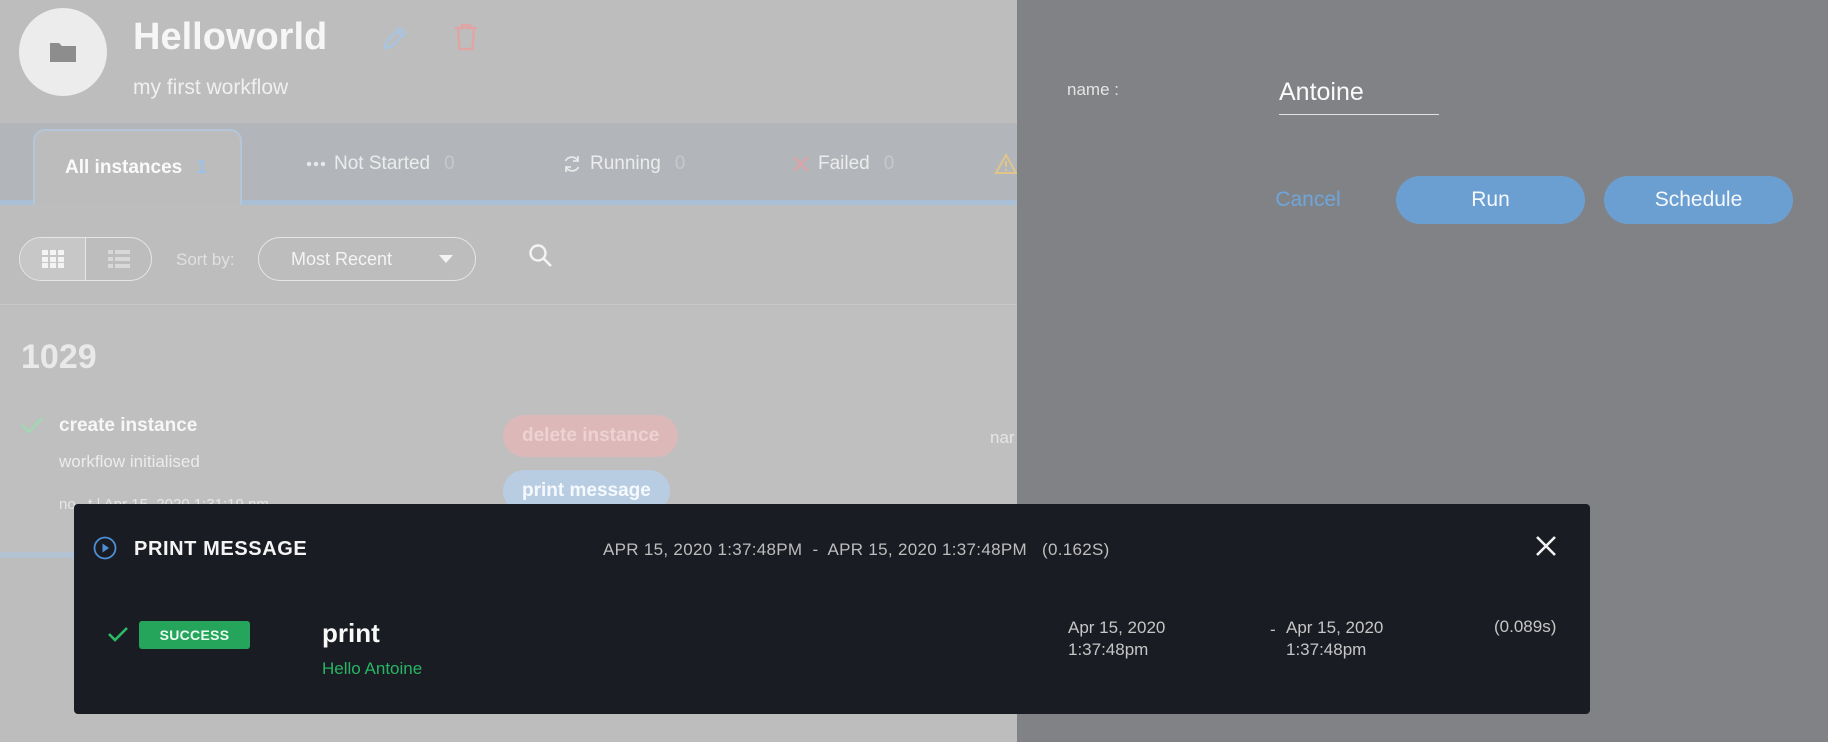 The height and width of the screenshot is (742, 1828). What do you see at coordinates (1326, 649) in the screenshot?
I see `task-end-clock: 1:37:48pm` at bounding box center [1326, 649].